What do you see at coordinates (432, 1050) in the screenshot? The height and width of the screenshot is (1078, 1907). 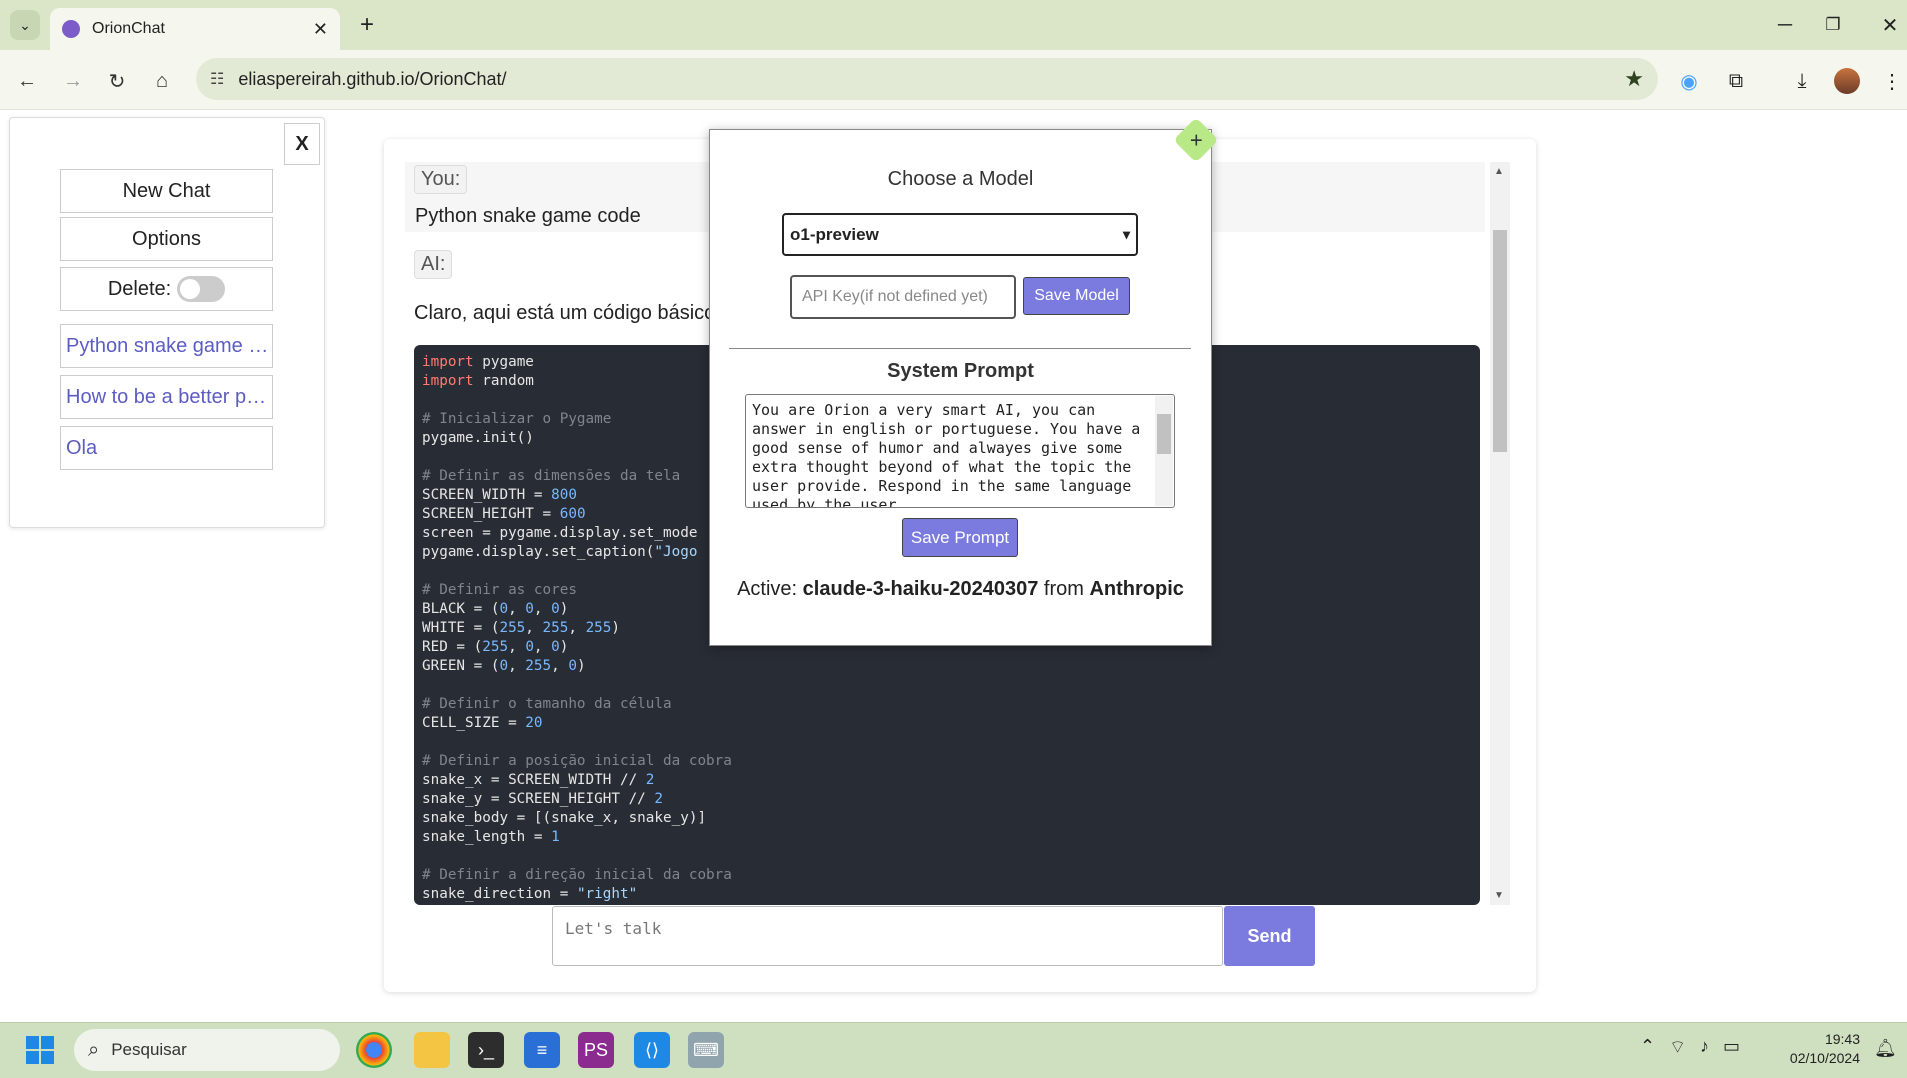 I see `file-explorer-icon` at bounding box center [432, 1050].